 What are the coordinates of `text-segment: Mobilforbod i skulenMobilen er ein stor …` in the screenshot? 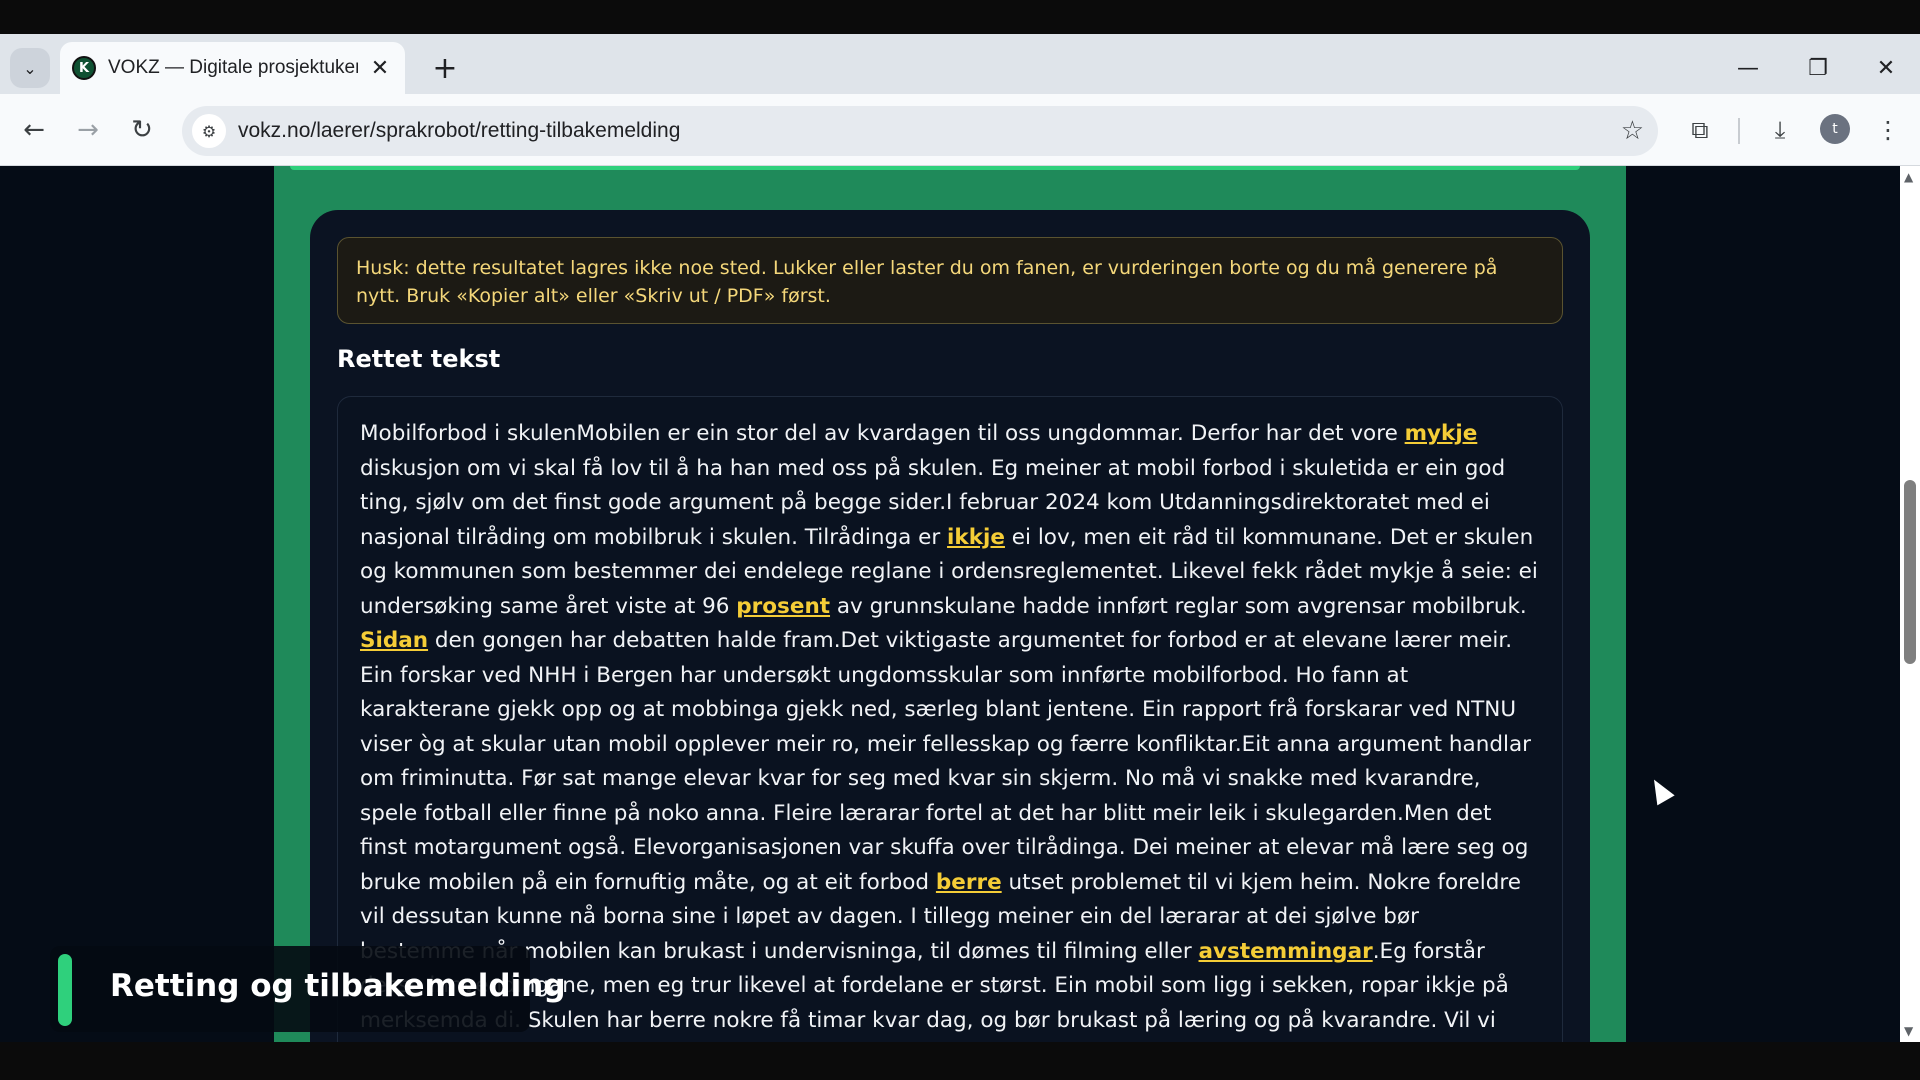 It's located at (882, 433).